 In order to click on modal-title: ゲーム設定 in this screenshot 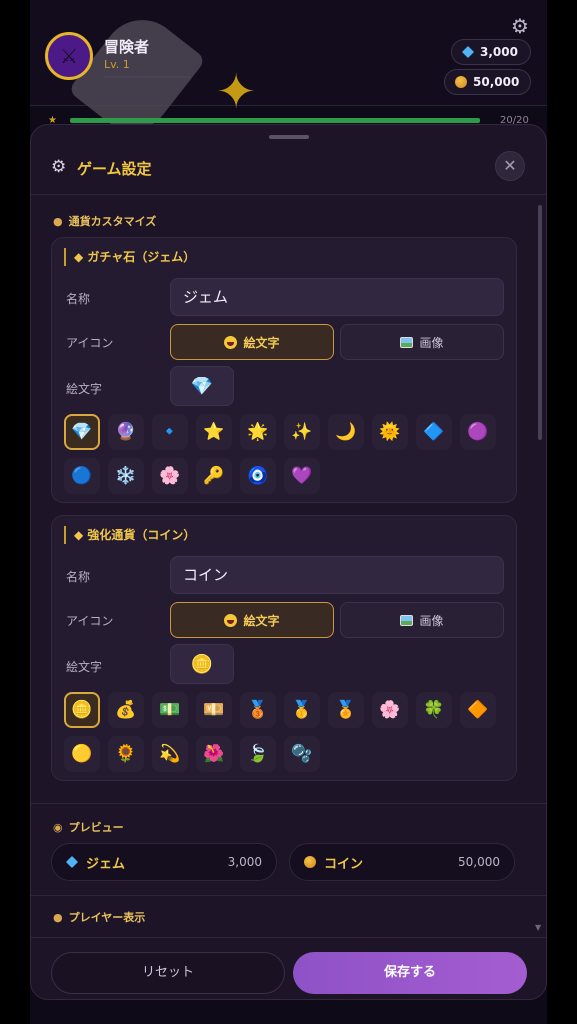, I will do `click(114, 169)`.